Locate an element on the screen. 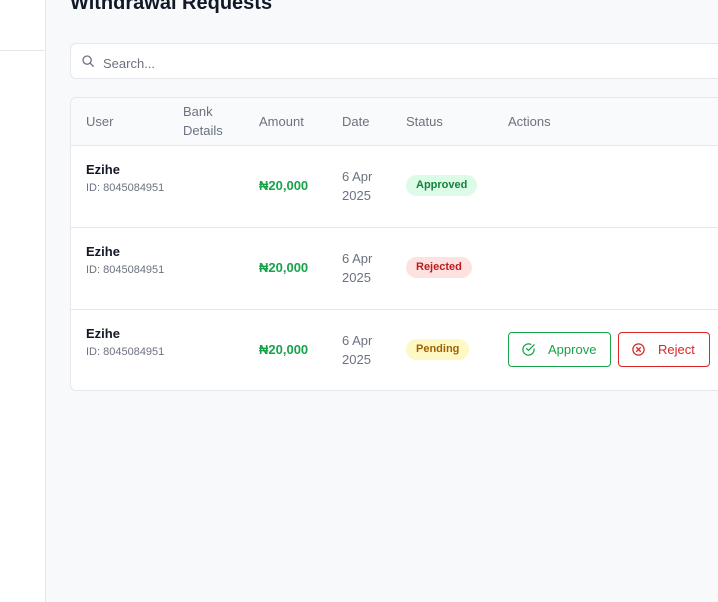 The image size is (718, 602). column-header-user: User is located at coordinates (100, 121).